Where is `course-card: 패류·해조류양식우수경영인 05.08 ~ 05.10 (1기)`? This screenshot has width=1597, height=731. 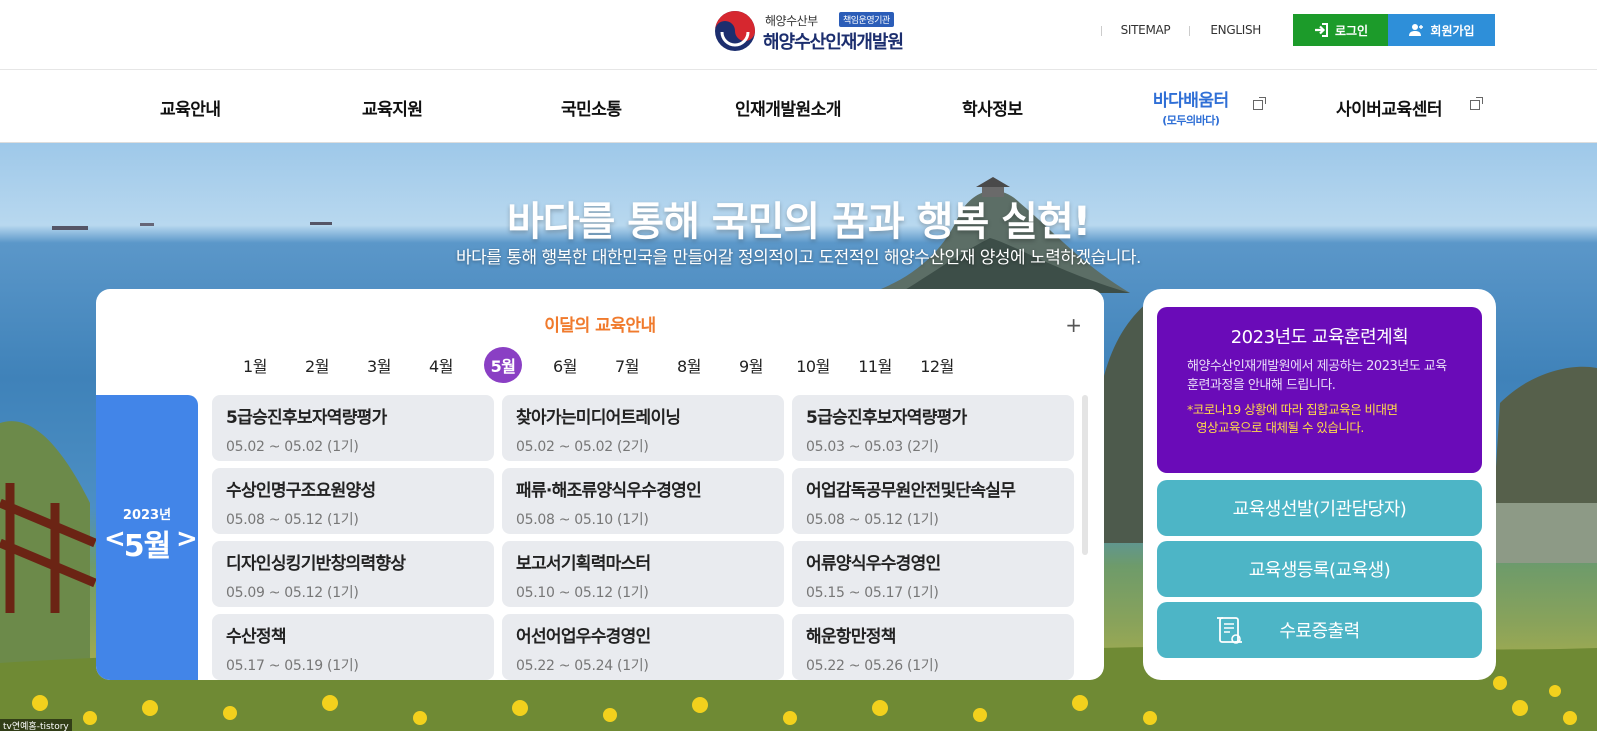
course-card: 패류·해조류양식우수경영인 05.08 ~ 05.10 (1기) is located at coordinates (643, 501).